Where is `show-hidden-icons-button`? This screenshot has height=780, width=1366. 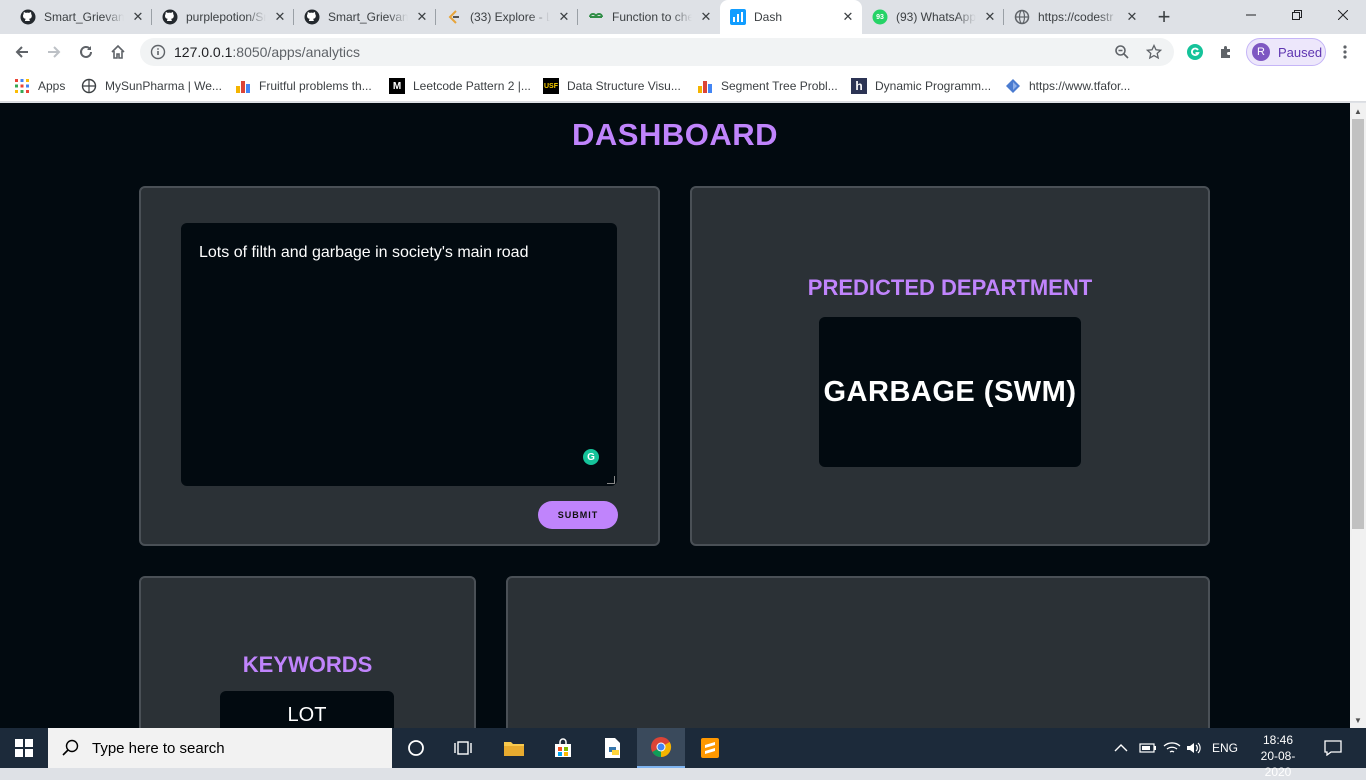
show-hidden-icons-button is located at coordinates (1121, 748).